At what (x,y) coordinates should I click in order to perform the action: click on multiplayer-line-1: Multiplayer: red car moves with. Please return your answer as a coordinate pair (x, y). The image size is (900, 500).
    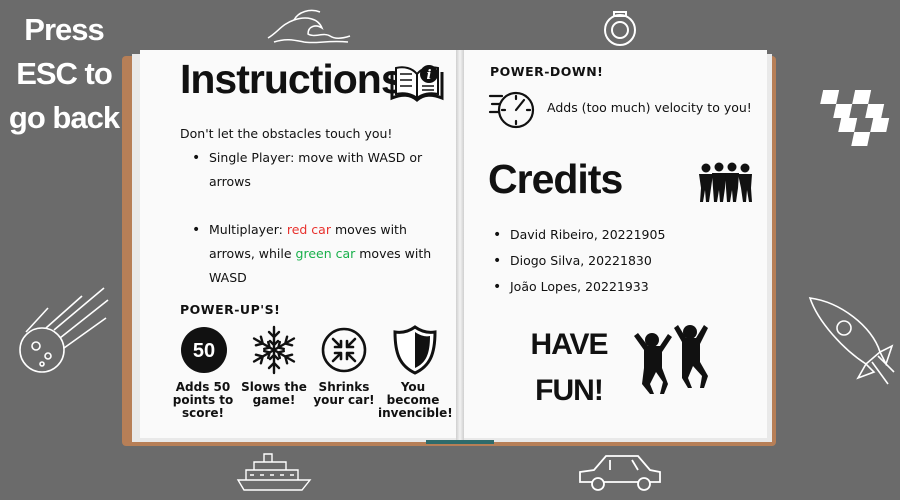
    Looking at the image, I should click on (299, 230).